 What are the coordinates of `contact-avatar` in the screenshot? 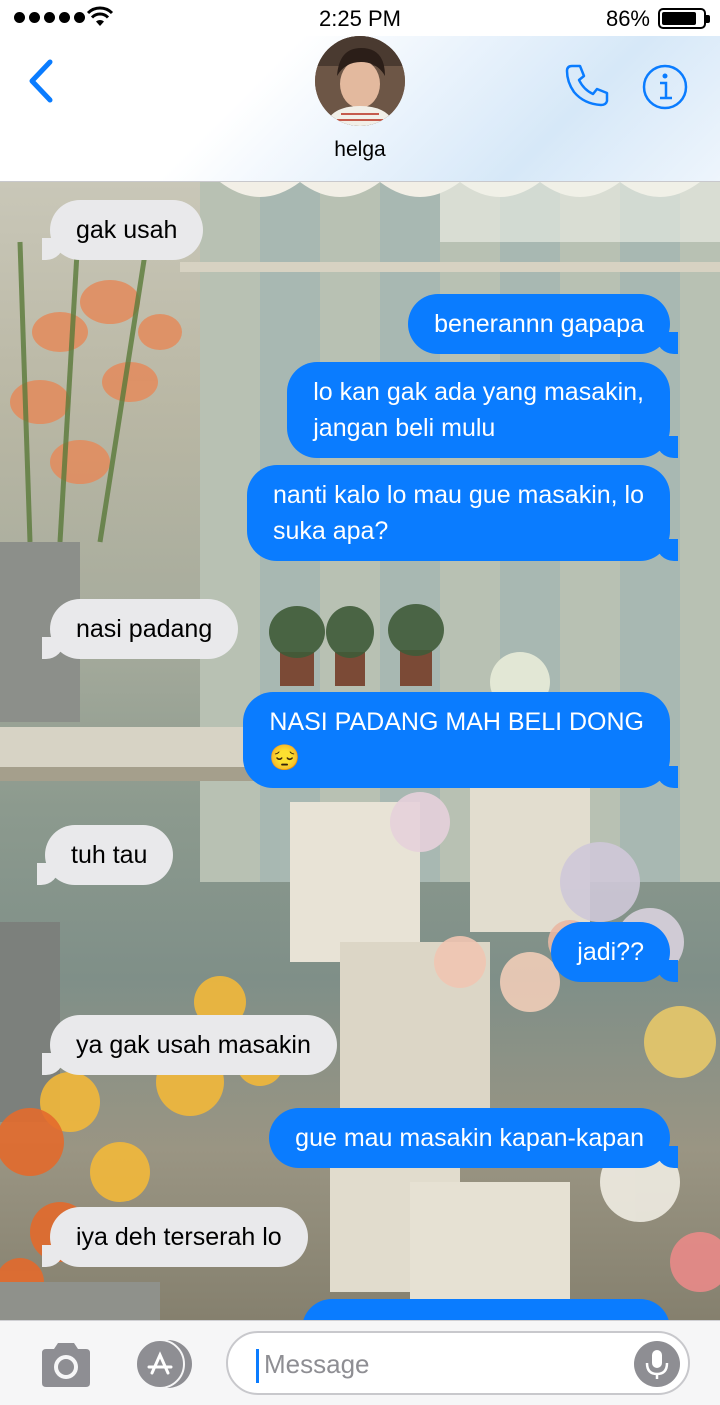 It's located at (360, 81).